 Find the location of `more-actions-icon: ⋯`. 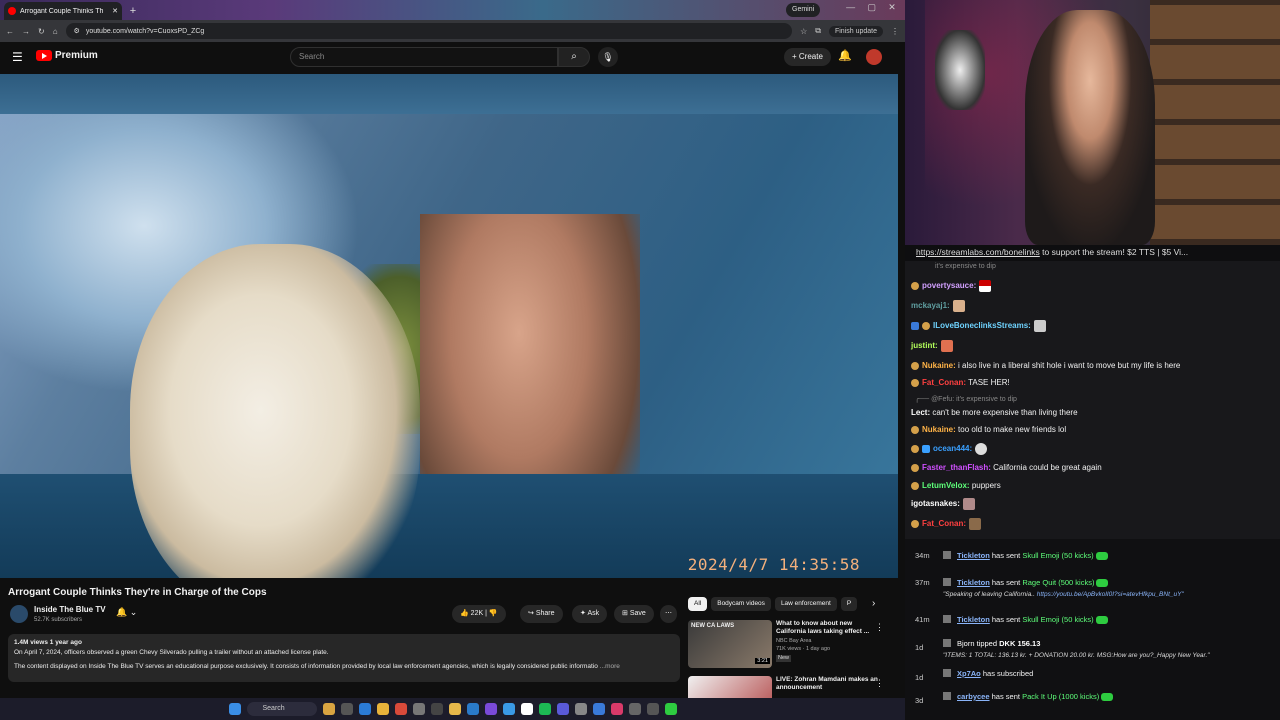

more-actions-icon: ⋯ is located at coordinates (668, 614).